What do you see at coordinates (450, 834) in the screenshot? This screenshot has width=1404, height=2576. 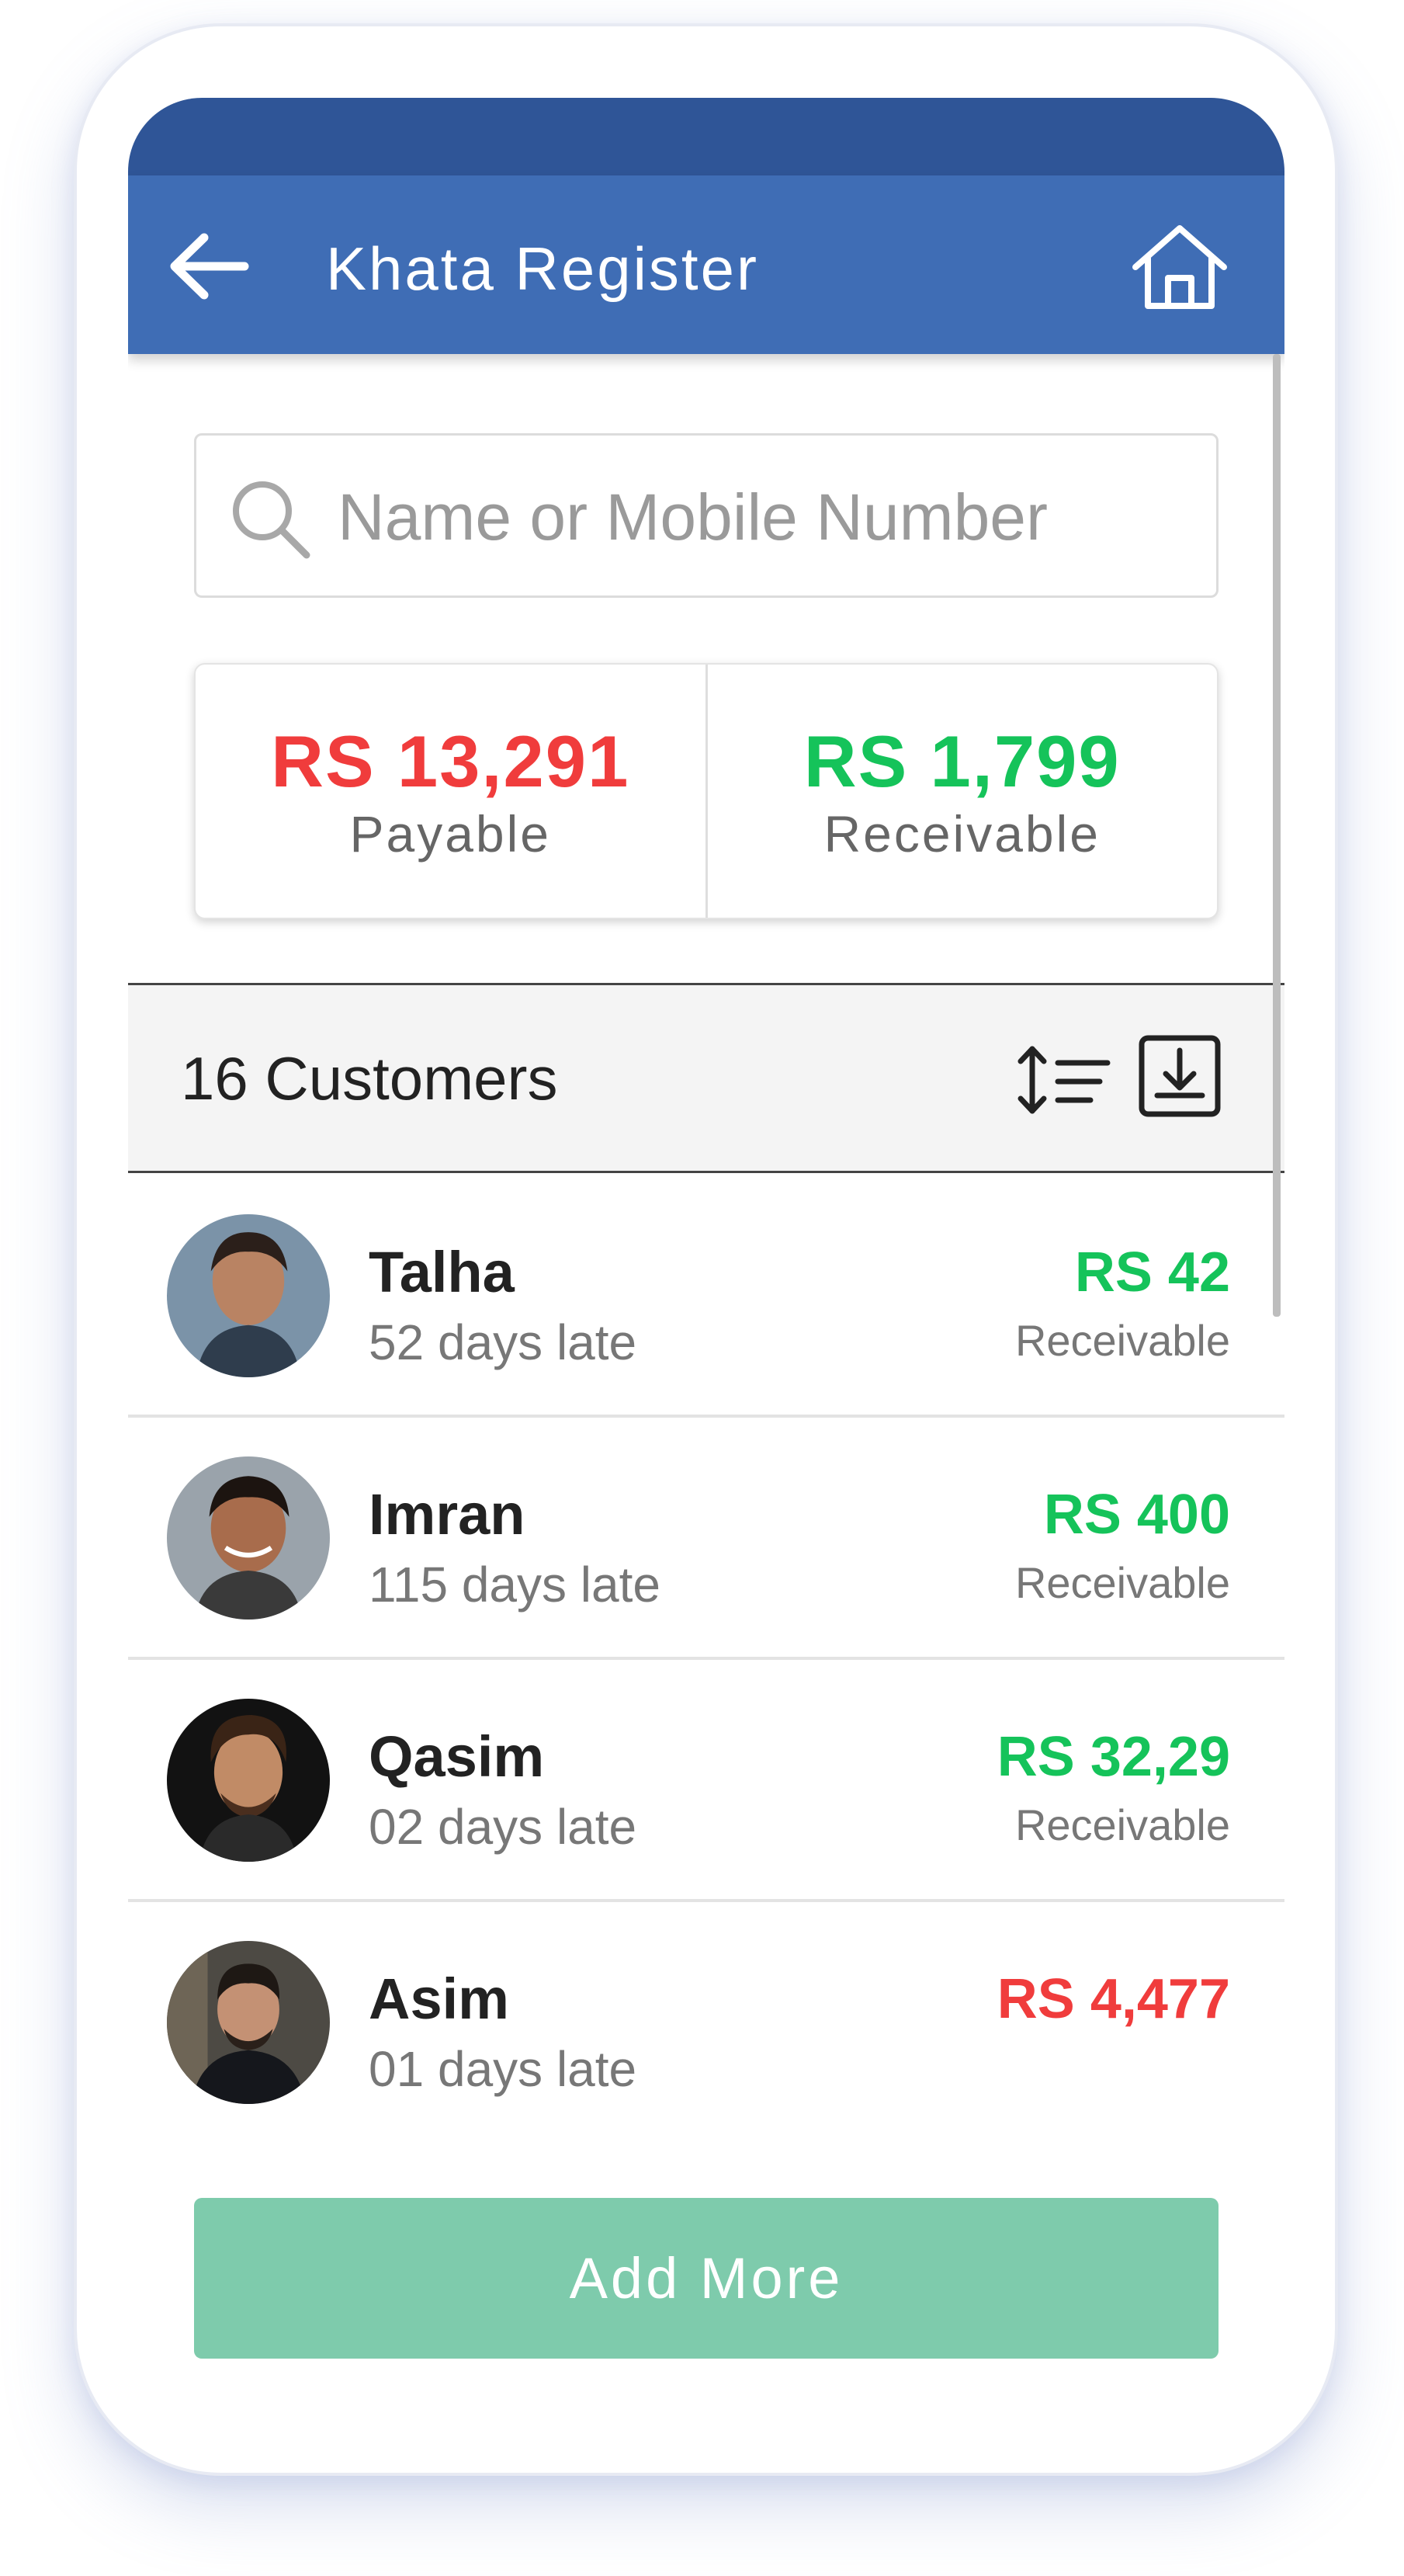 I see `payable-label: Payable` at bounding box center [450, 834].